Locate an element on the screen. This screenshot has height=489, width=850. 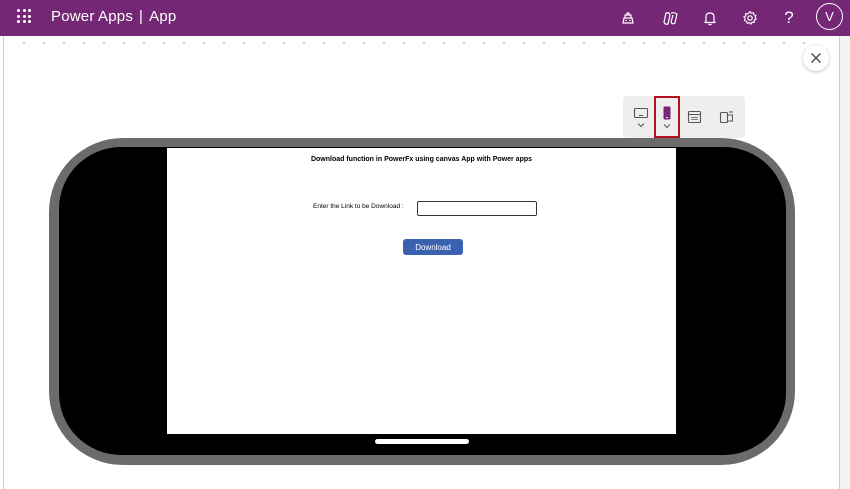
home-indicator is located at coordinates (422, 441).